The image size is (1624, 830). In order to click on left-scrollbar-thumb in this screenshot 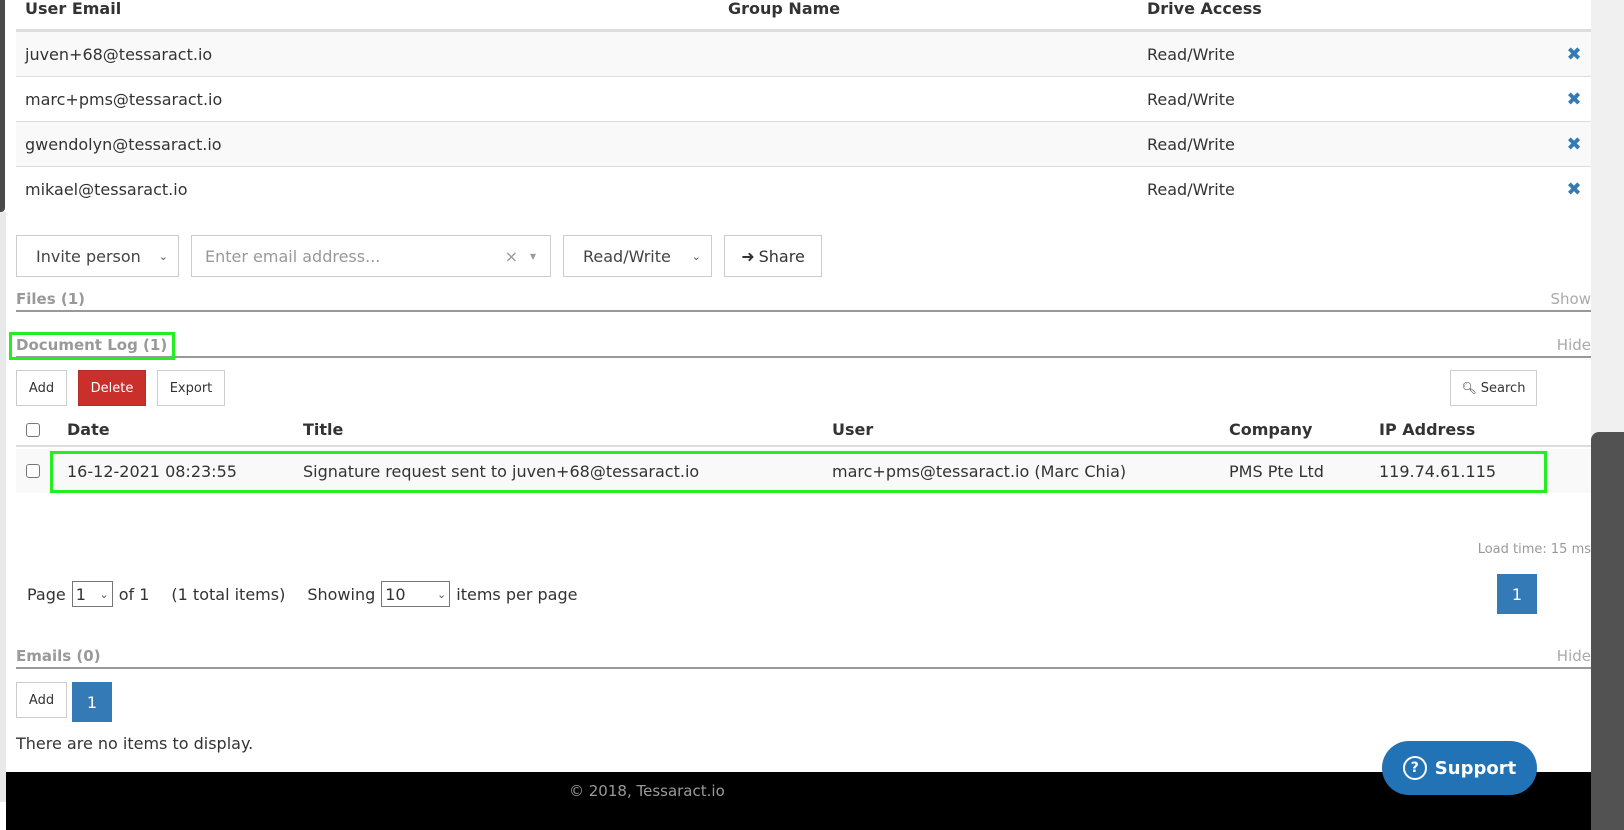, I will do `click(2, 106)`.